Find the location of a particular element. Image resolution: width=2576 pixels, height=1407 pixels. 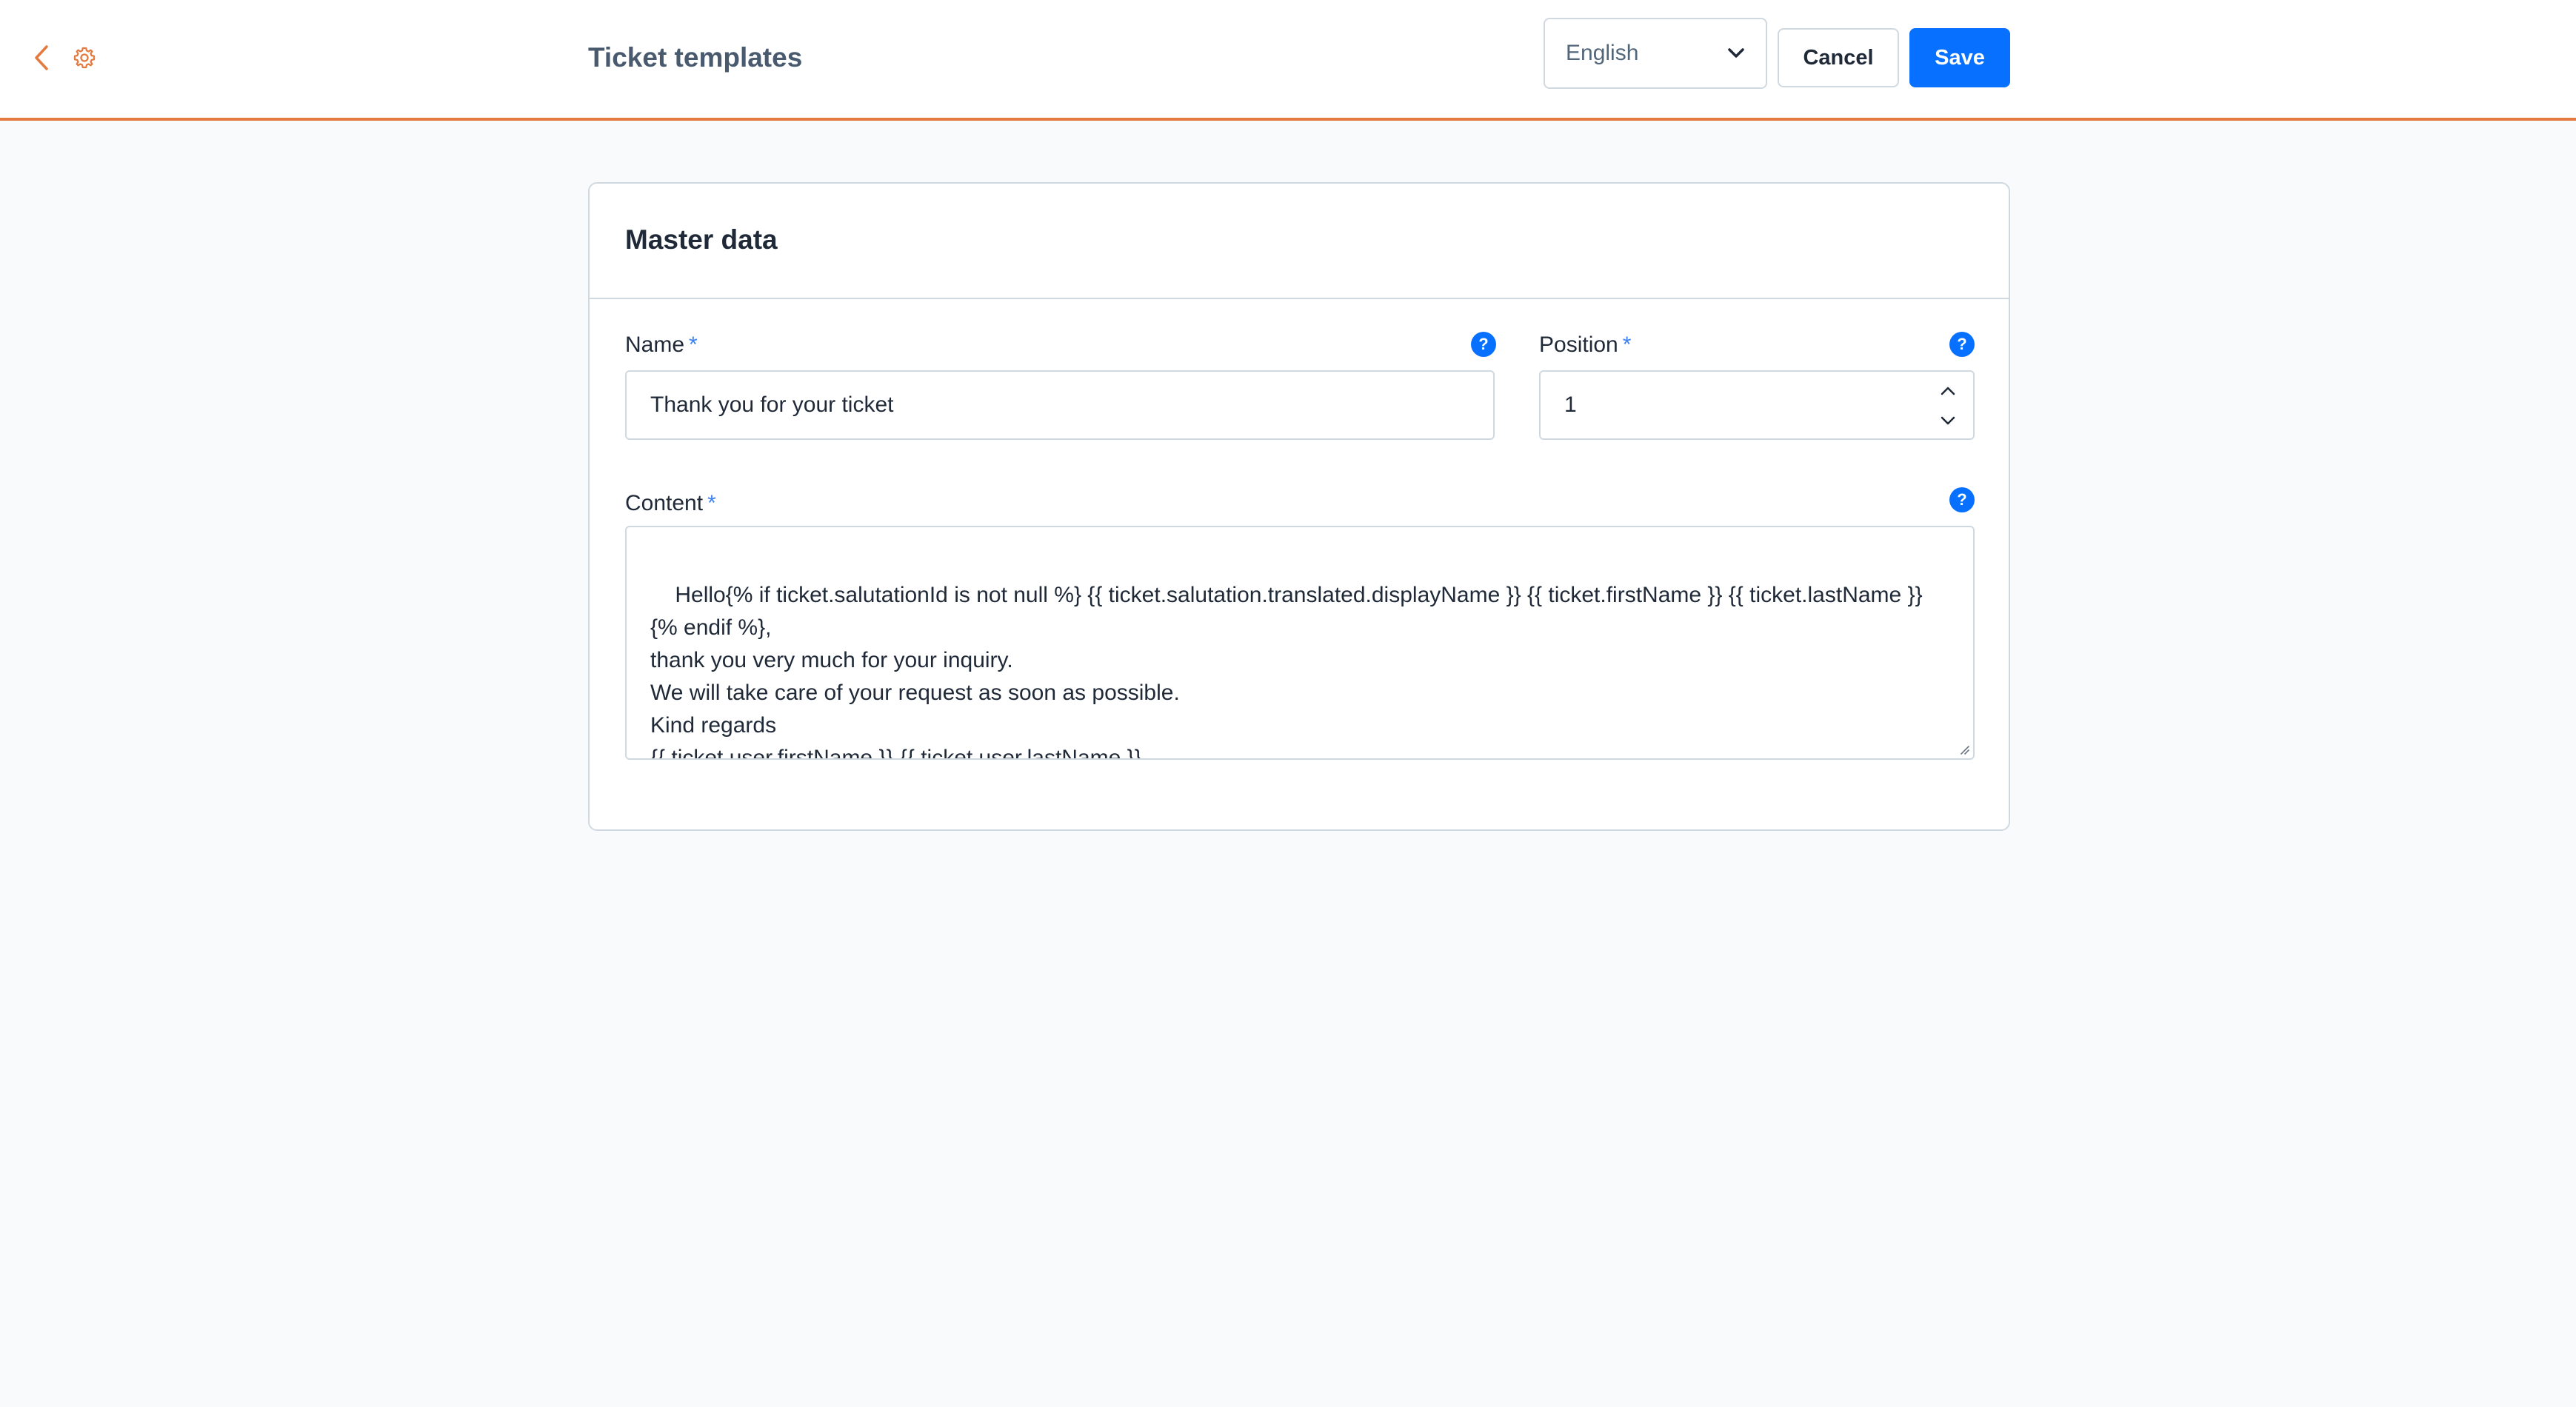

language-select: English is located at coordinates (1655, 53).